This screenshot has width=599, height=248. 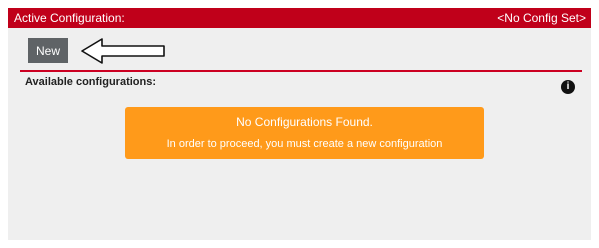 What do you see at coordinates (299, 18) in the screenshot?
I see `active-configuration-bar: Active Configuration: <No Config Set>` at bounding box center [299, 18].